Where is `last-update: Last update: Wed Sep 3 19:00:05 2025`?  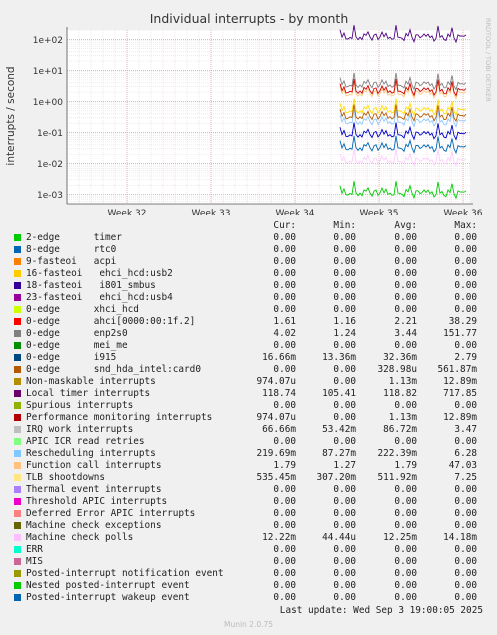 last-update: Last update: Wed Sep 3 19:00:05 2025 is located at coordinates (381, 610).